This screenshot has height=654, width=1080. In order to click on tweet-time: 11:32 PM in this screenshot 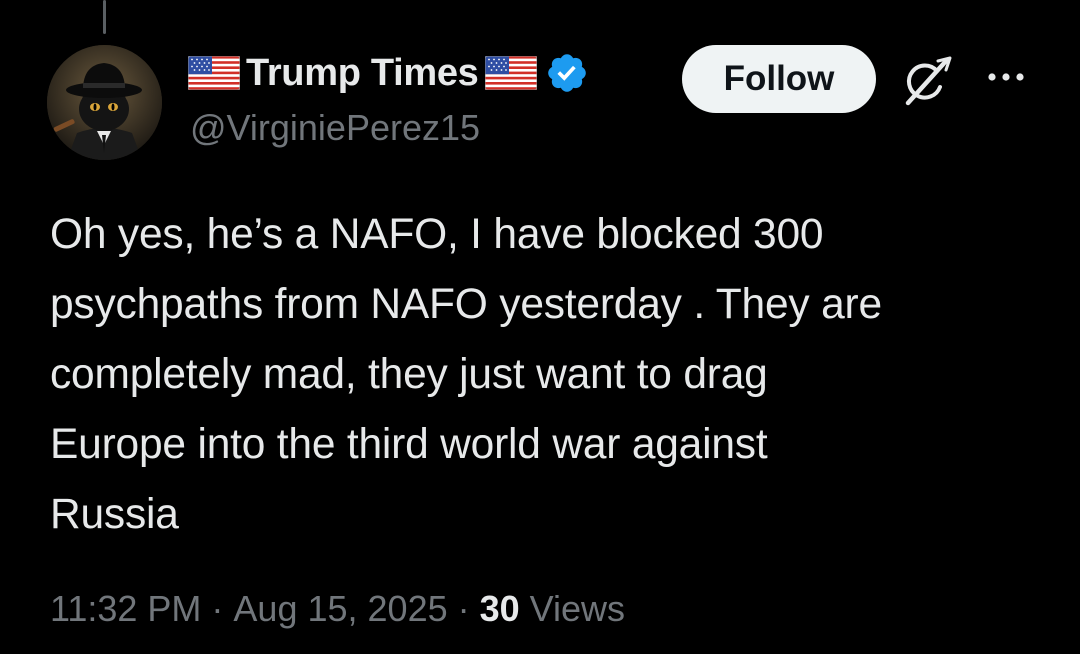, I will do `click(125, 609)`.